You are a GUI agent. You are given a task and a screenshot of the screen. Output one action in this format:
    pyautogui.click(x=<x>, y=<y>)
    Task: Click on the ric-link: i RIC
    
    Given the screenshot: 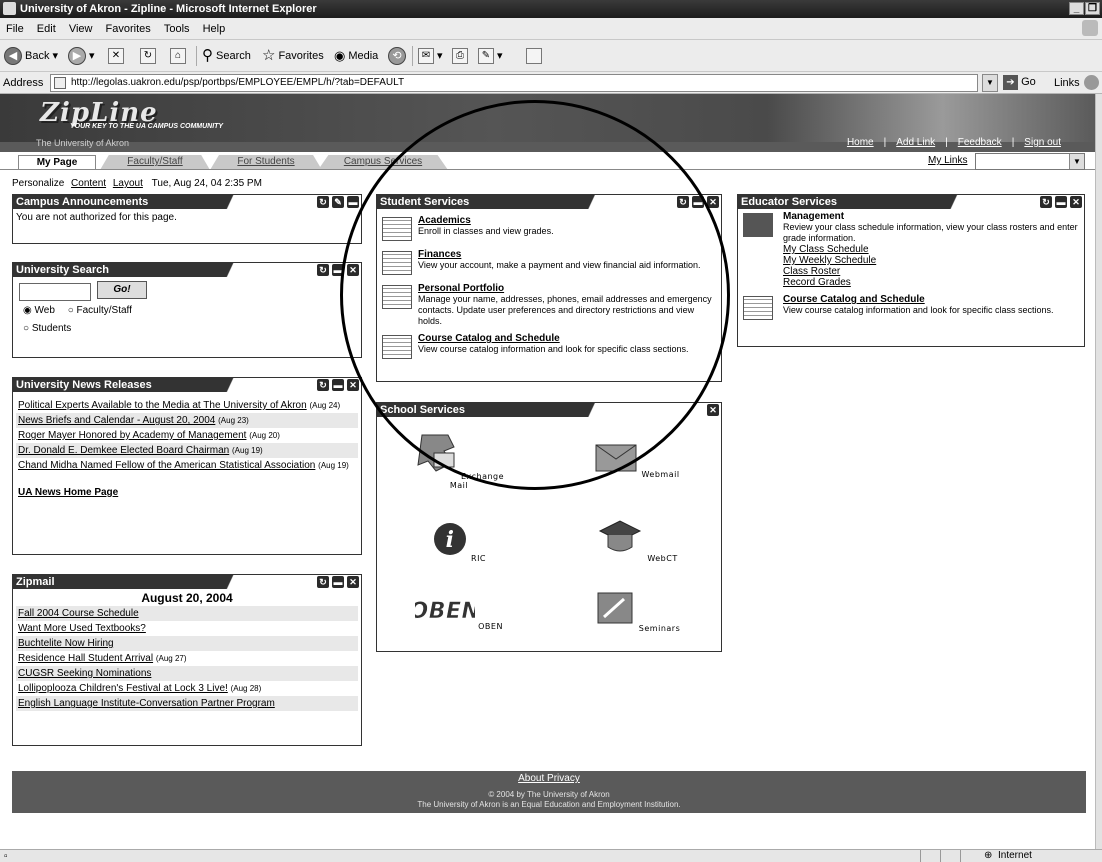 What is the action you would take?
    pyautogui.click(x=459, y=542)
    